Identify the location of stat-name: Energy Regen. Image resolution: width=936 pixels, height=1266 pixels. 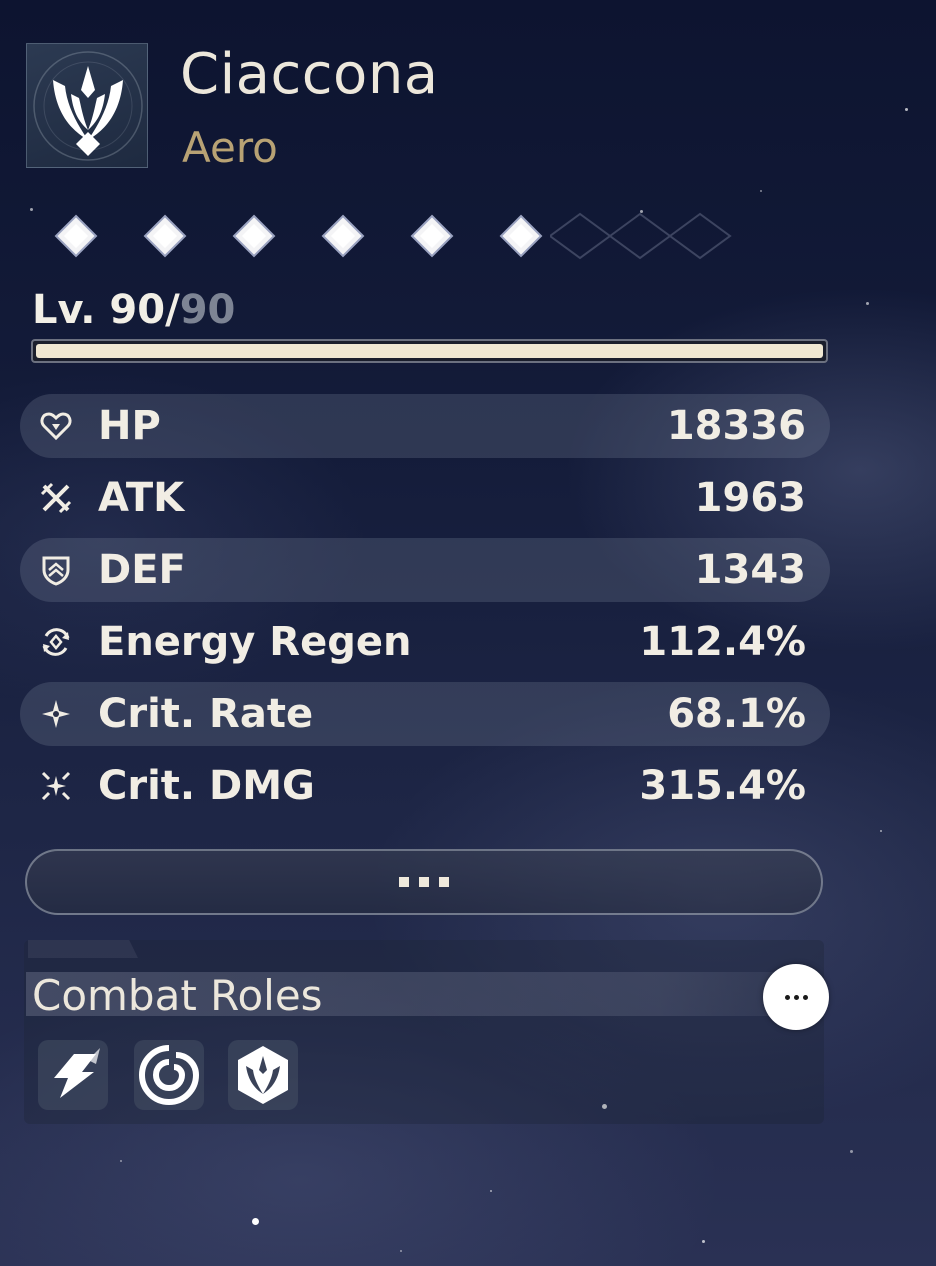
(255, 642).